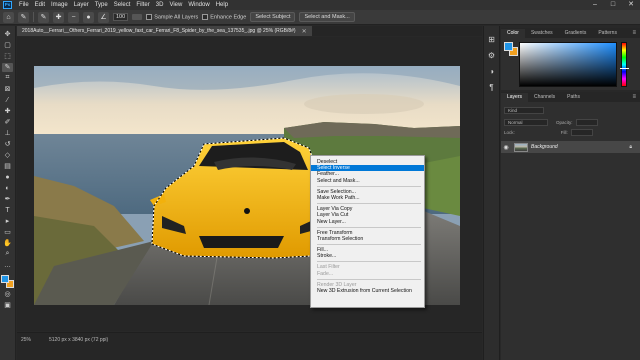 The width and height of the screenshot is (640, 360). Describe the element at coordinates (544, 97) in the screenshot. I see `tab-channels: Channels` at that location.